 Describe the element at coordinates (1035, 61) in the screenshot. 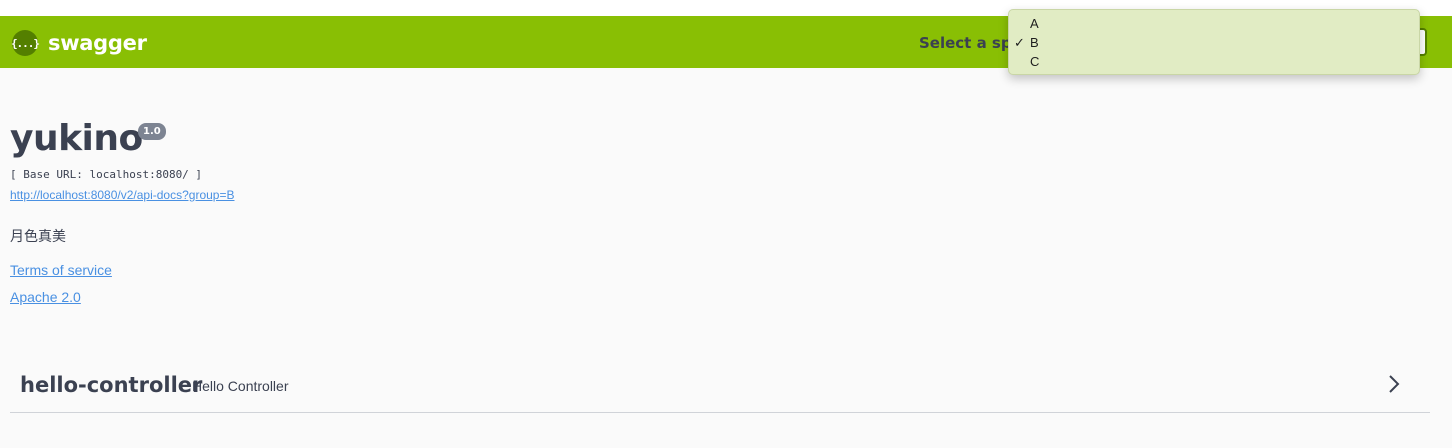

I see `spec-option-label: C` at that location.